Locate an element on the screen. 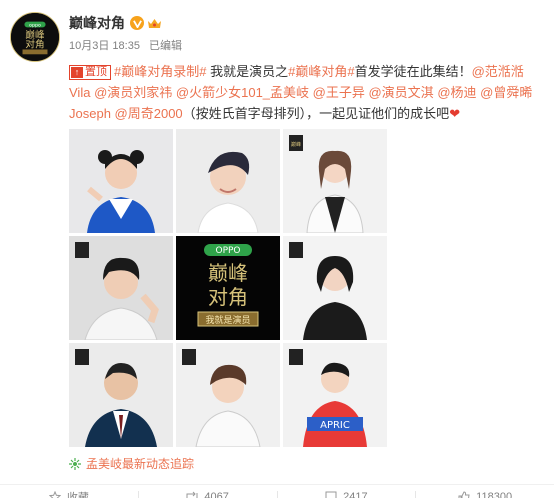  photo-wen-qi is located at coordinates (335, 288).